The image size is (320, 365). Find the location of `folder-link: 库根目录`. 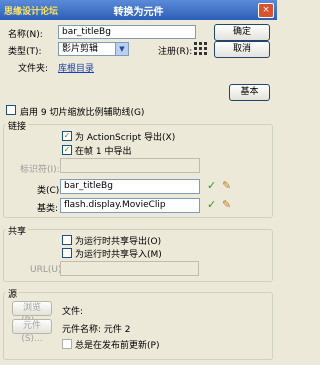

folder-link: 库根目录 is located at coordinates (76, 67).